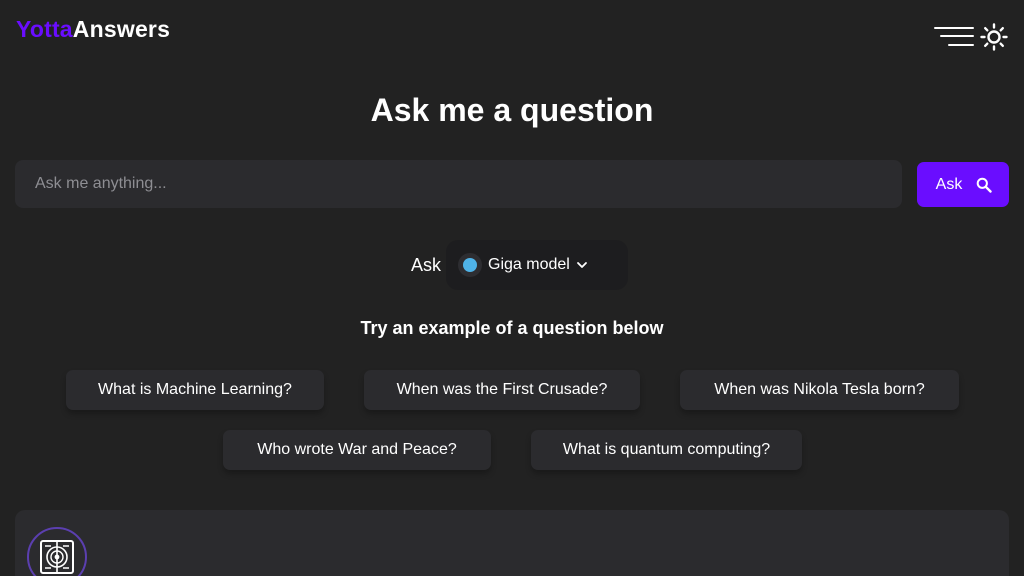  I want to click on sun-icon, so click(994, 37).